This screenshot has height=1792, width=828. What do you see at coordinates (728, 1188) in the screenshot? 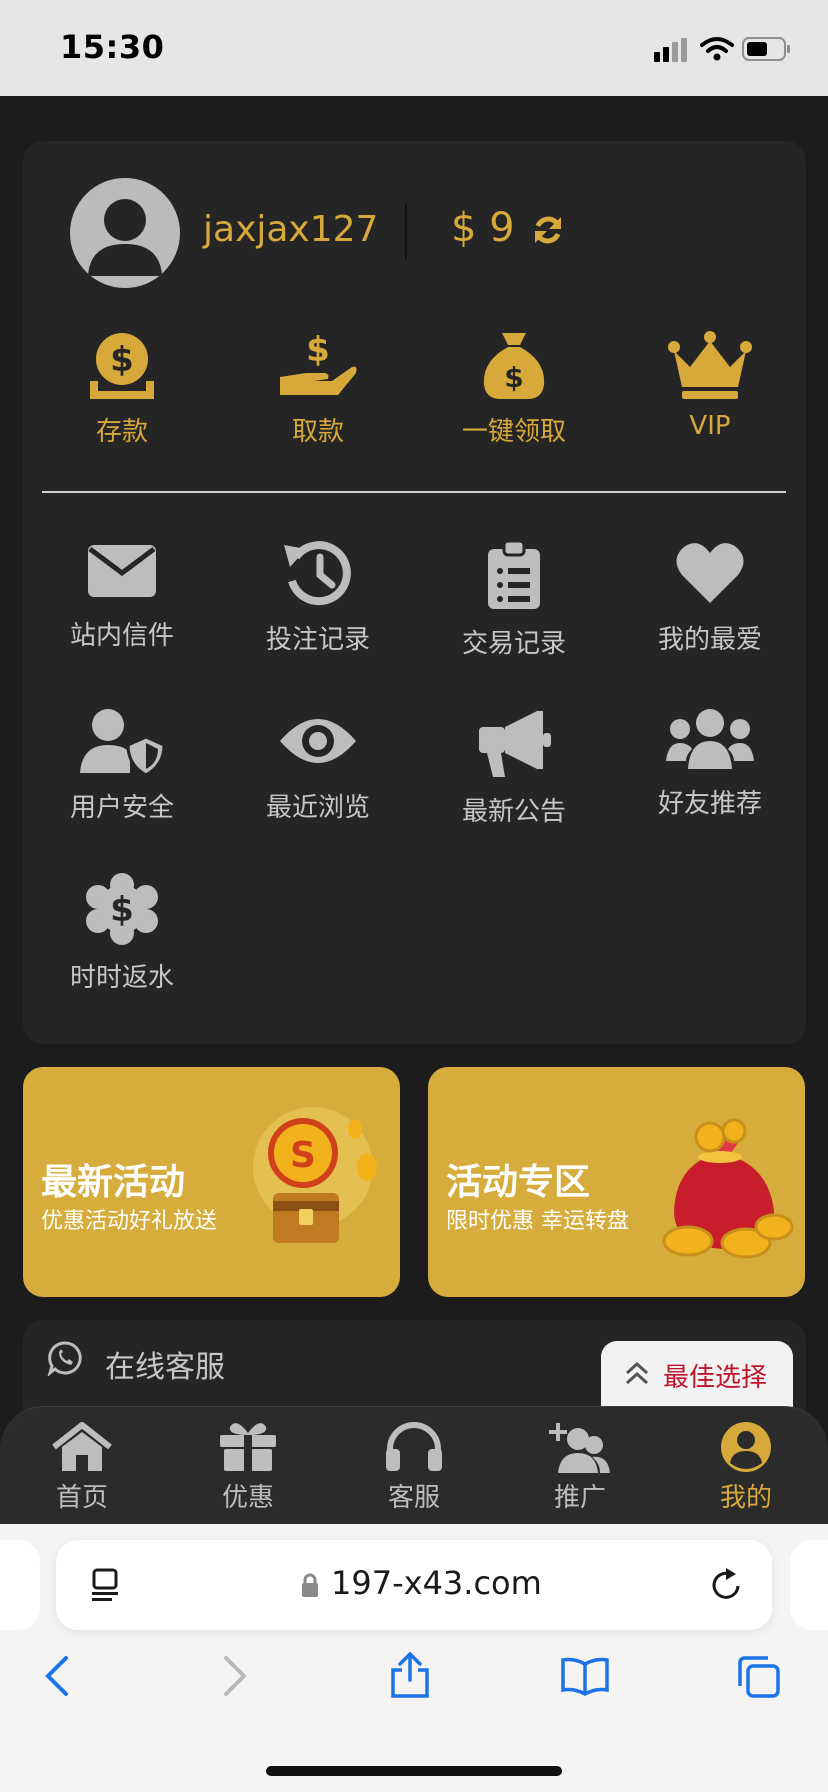
I see `lucky-bag-icon` at bounding box center [728, 1188].